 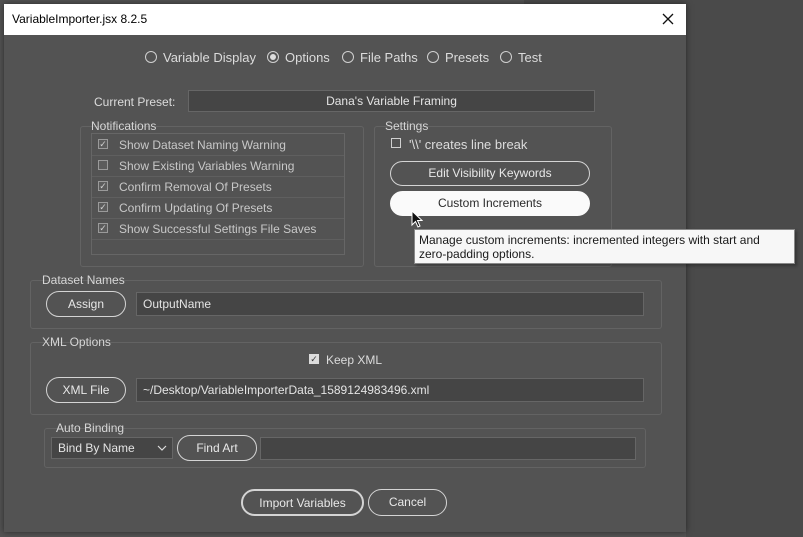 I want to click on tab-presets: Presets, so click(x=467, y=57).